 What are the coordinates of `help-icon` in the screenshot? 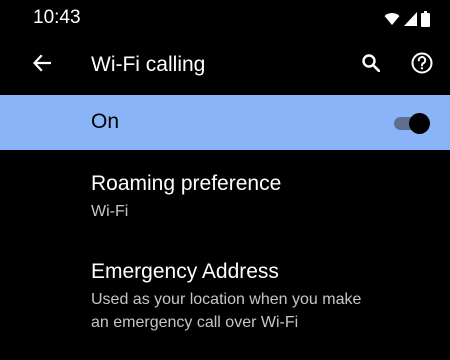 It's located at (422, 65).